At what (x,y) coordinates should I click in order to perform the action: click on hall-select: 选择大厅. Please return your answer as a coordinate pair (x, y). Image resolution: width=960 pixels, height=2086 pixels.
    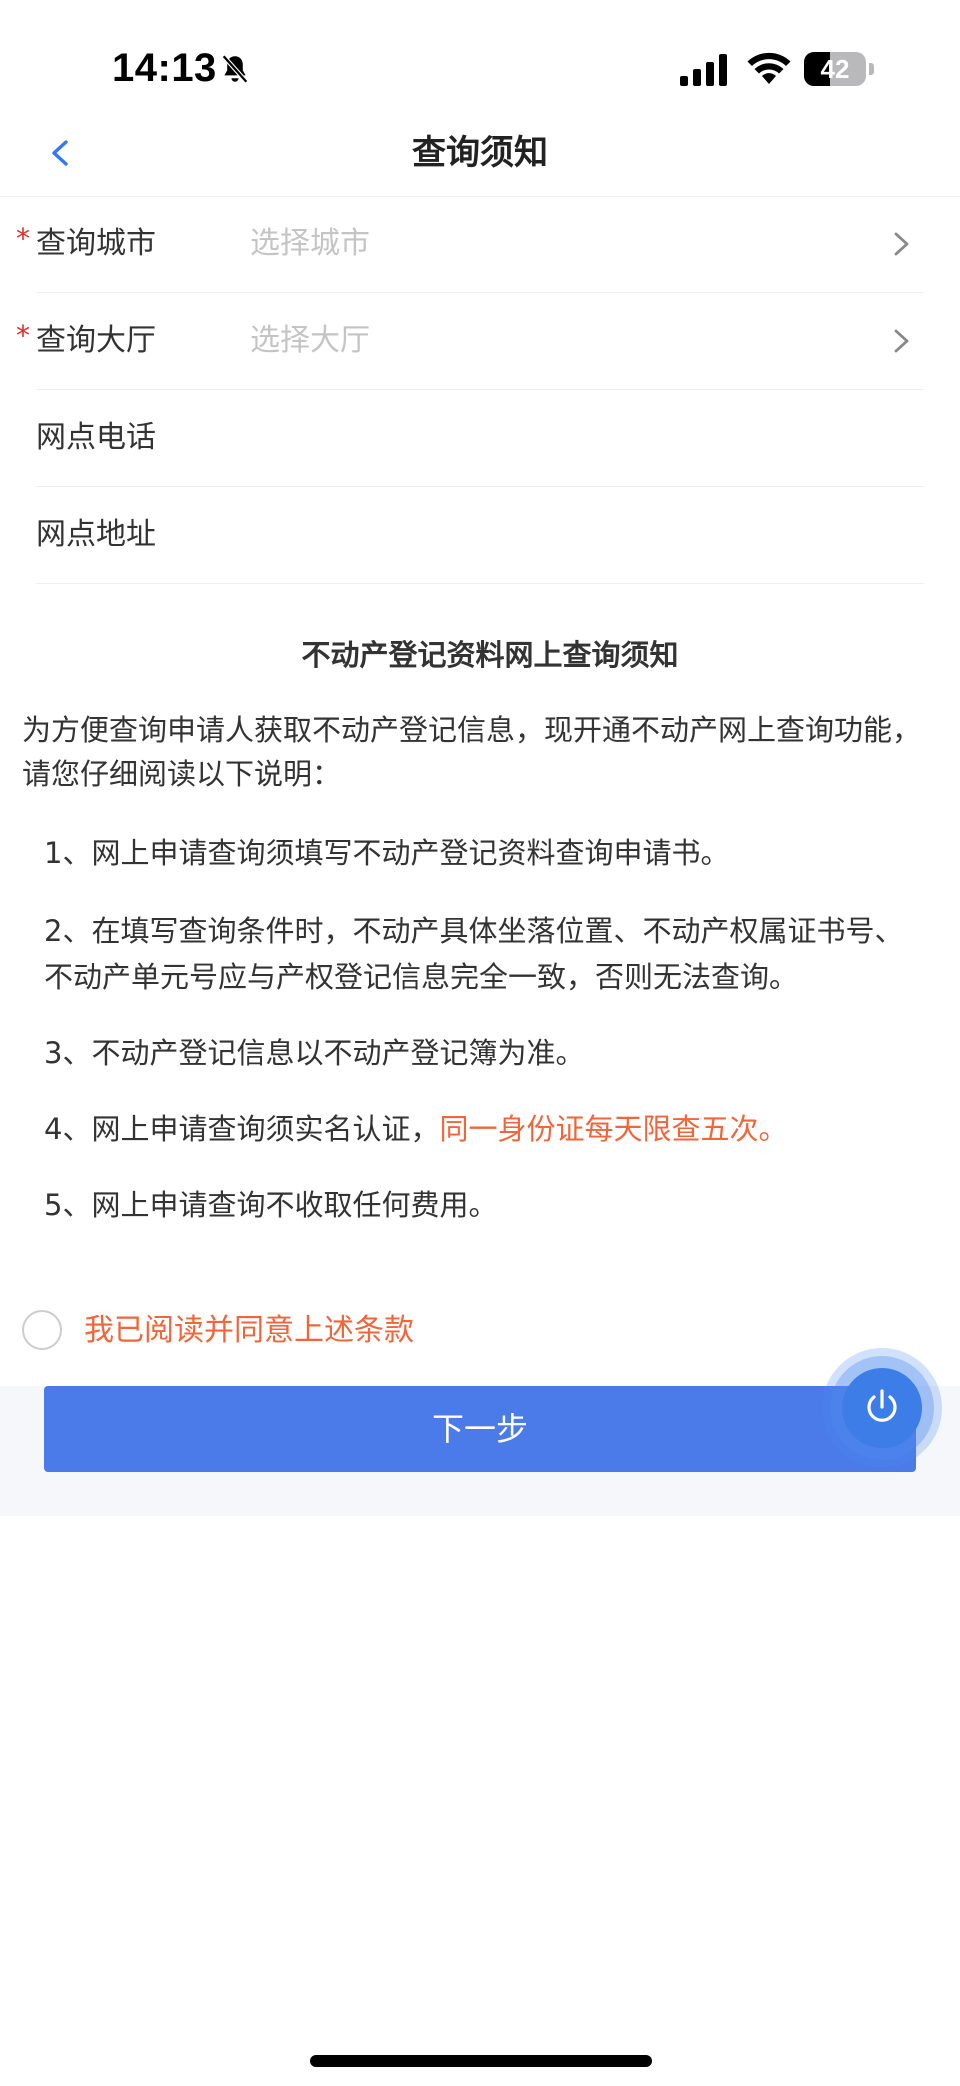
    Looking at the image, I should click on (530, 341).